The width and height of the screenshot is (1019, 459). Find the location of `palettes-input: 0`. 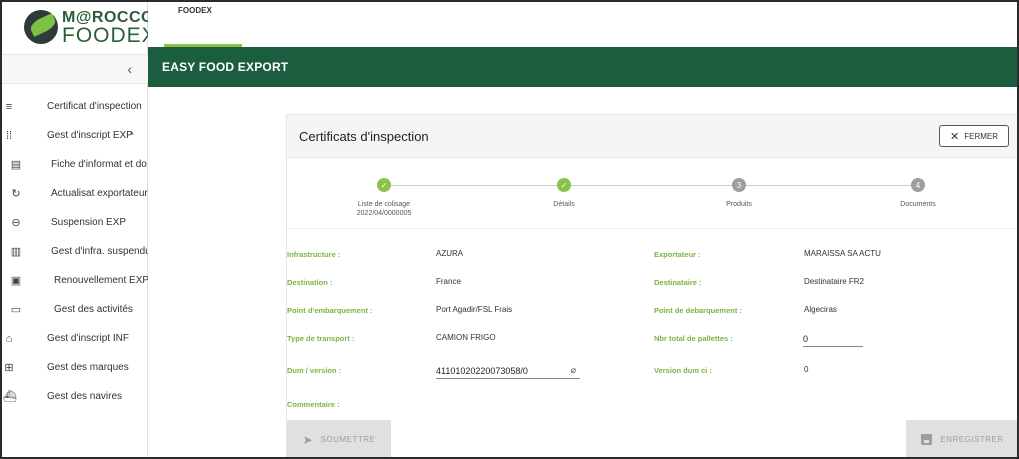

palettes-input: 0 is located at coordinates (833, 339).